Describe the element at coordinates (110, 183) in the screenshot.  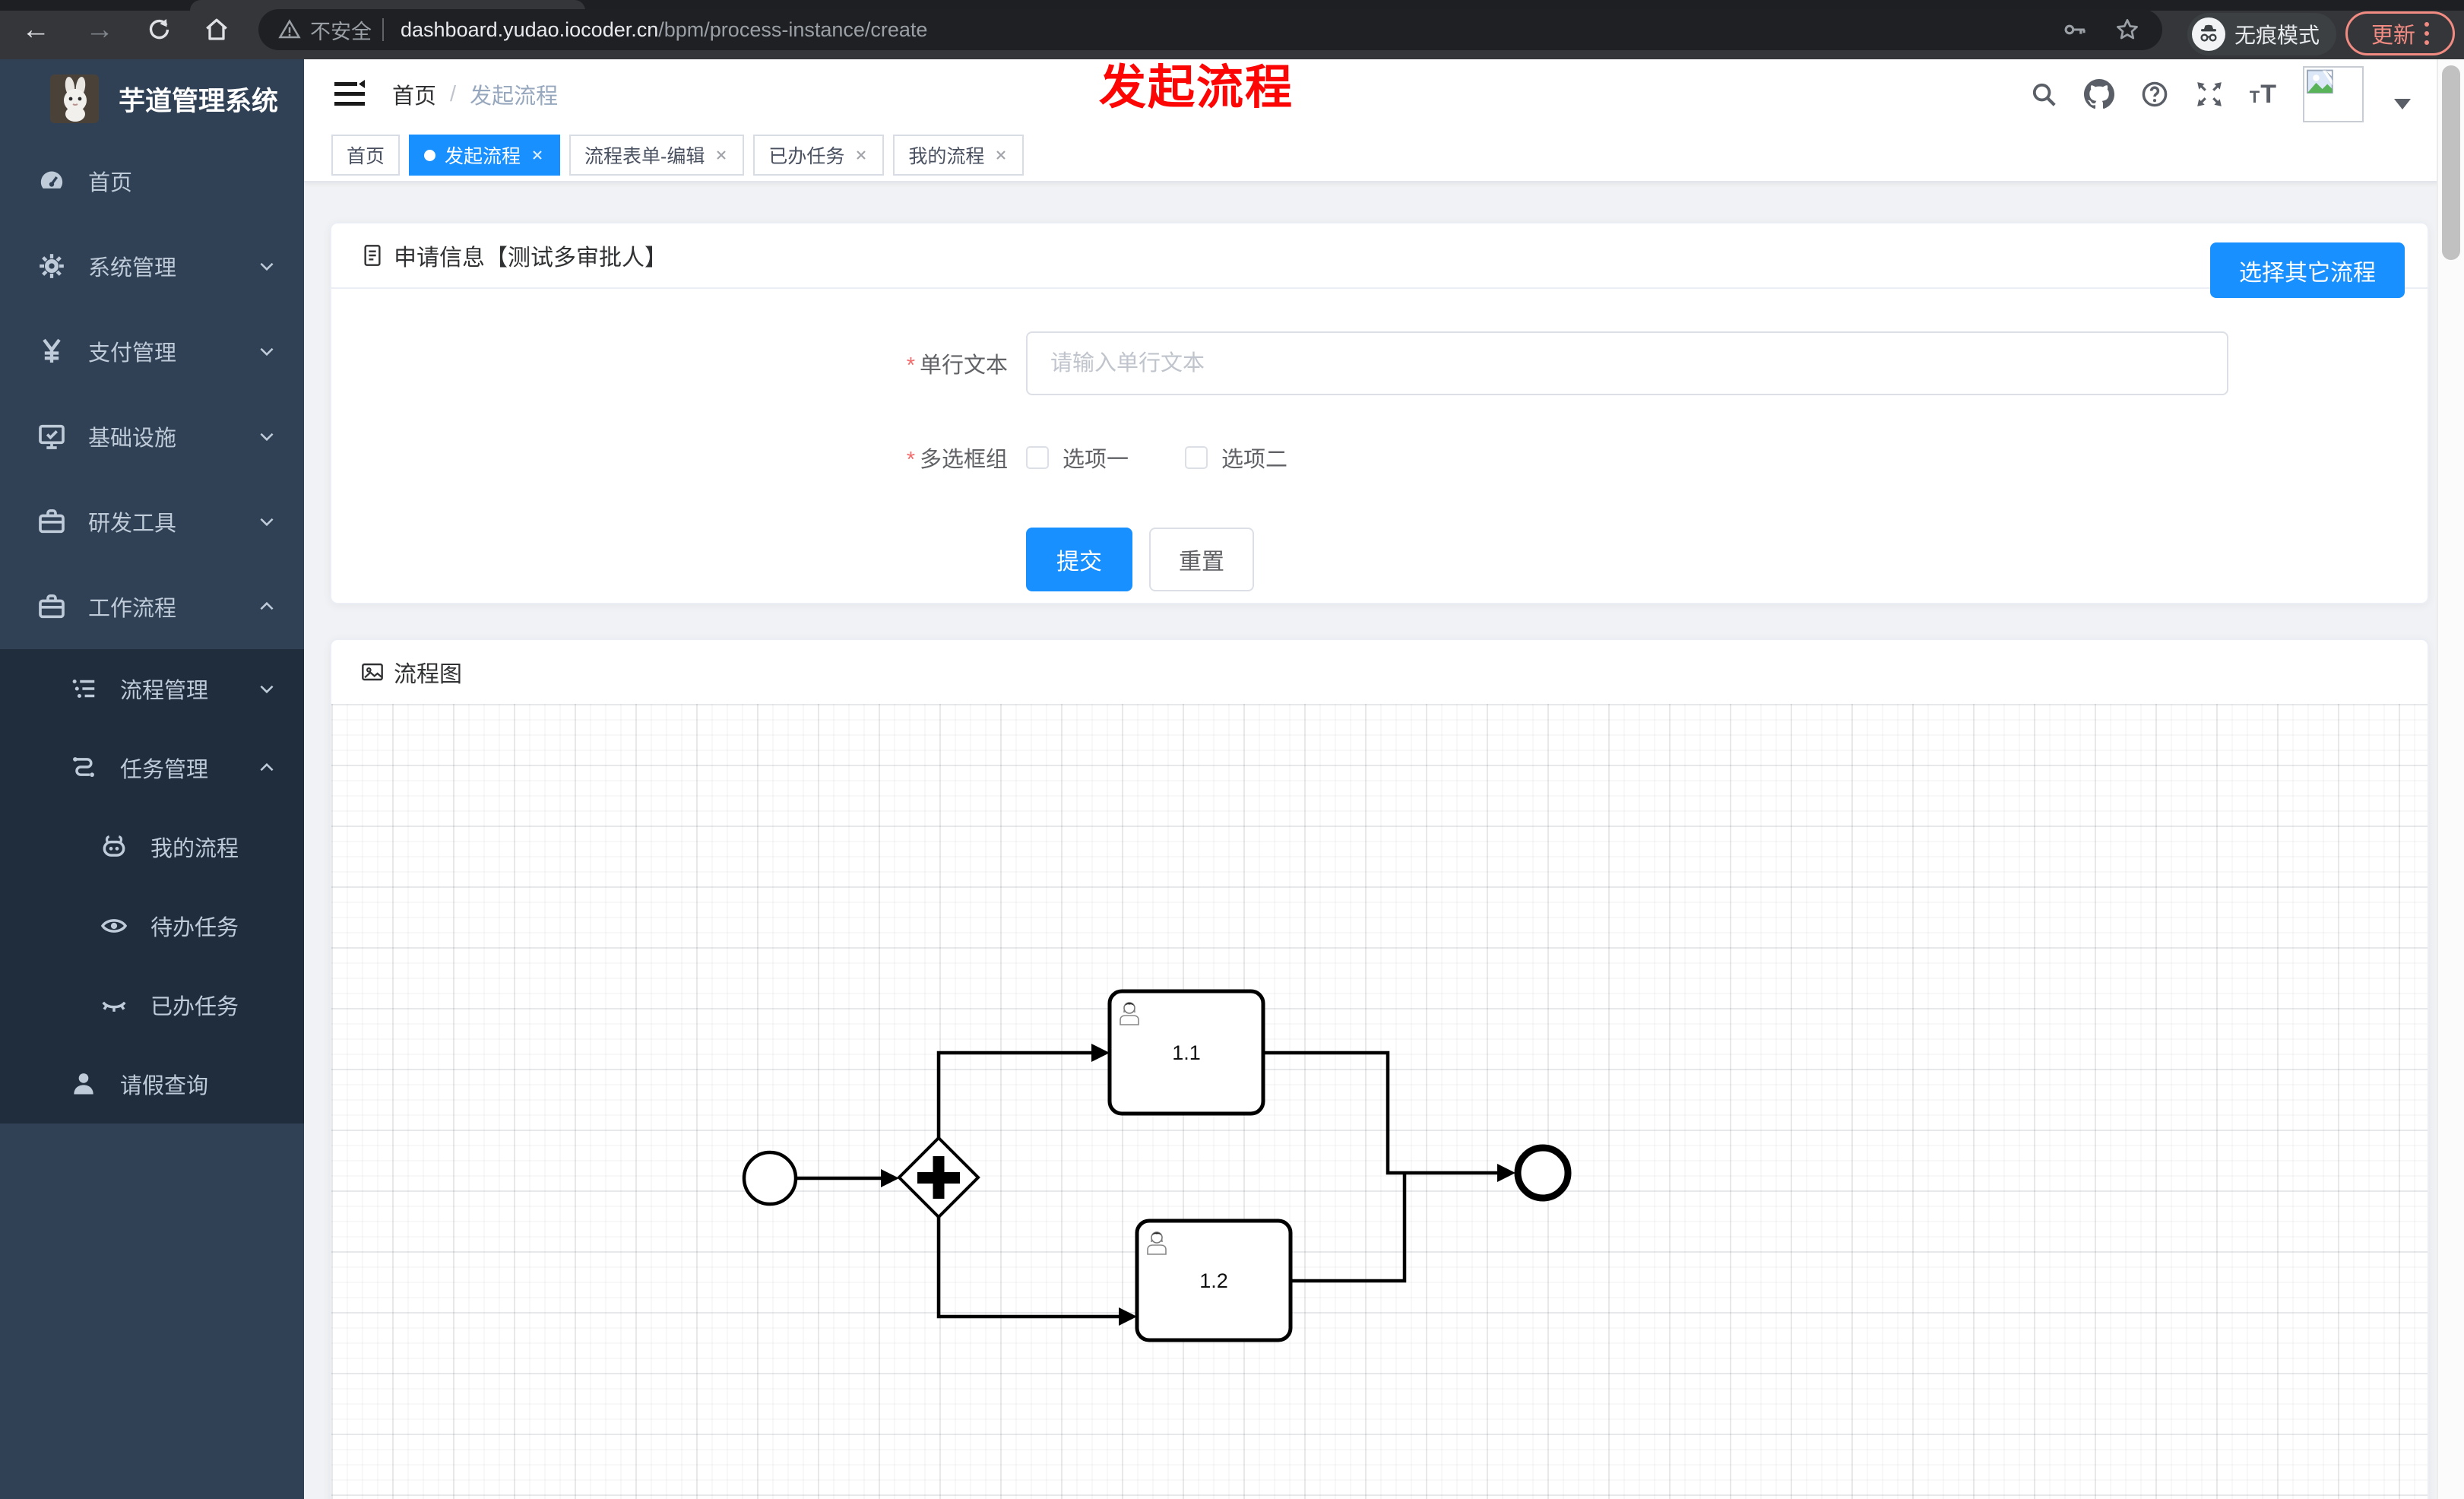
I see `sidebar-item-label: 首页` at that location.